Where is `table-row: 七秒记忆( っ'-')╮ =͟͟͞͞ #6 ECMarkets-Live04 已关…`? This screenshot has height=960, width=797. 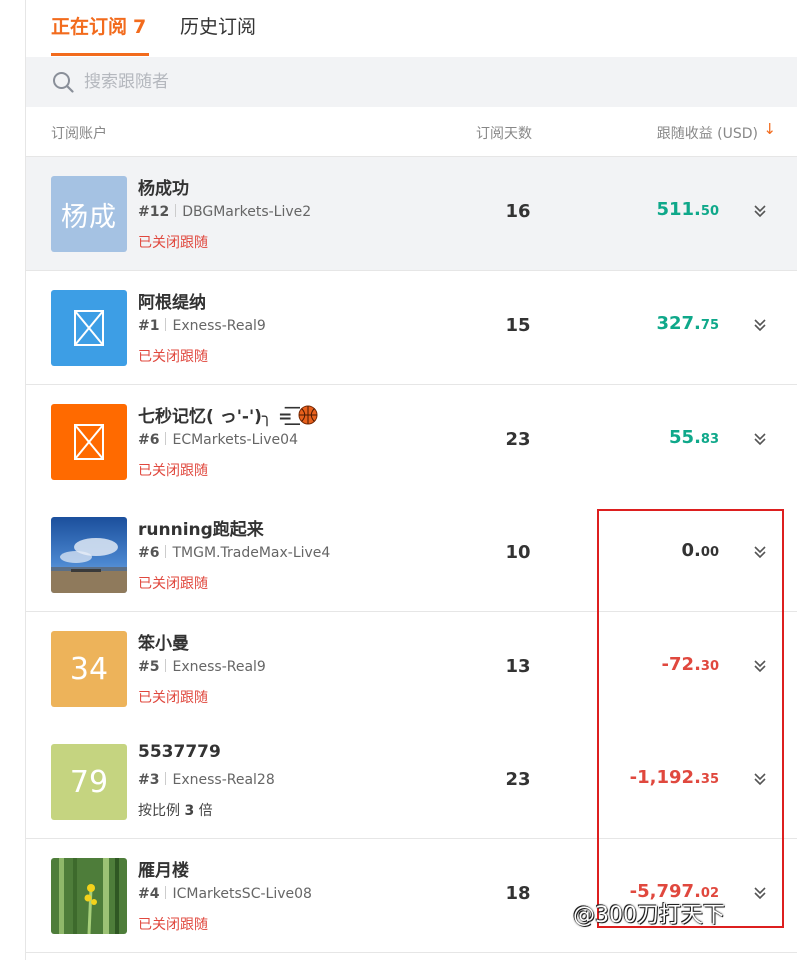
table-row: 七秒记忆( っ'-')╮ =͟͟͞͞ #6 ECMarkets-Live04 已关… is located at coordinates (411, 442).